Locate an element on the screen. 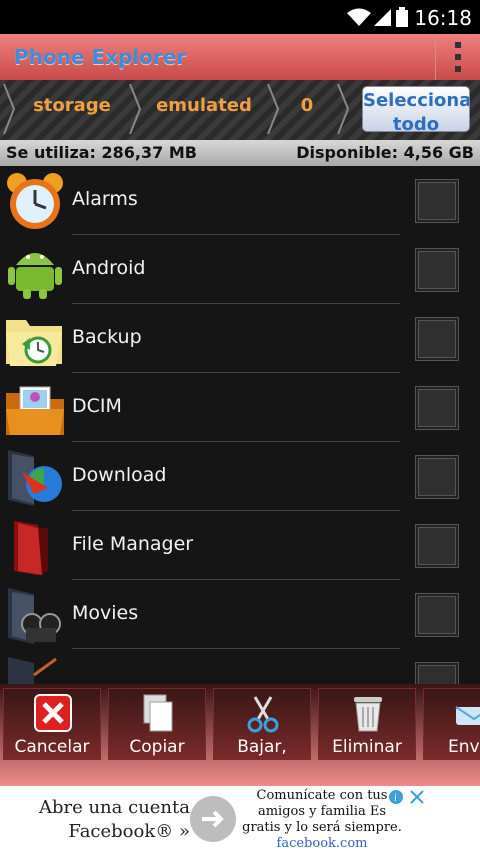 The height and width of the screenshot is (854, 480). list-item: DCIM is located at coordinates (240, 407).